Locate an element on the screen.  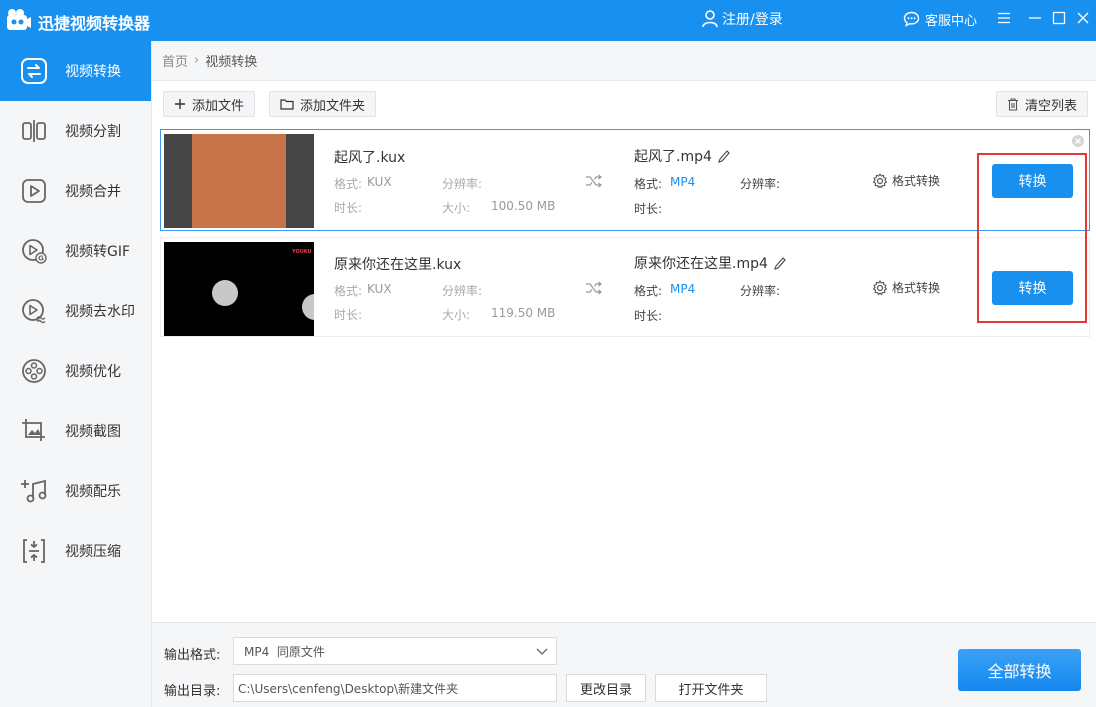
minimize-icon is located at coordinates (1035, 18).